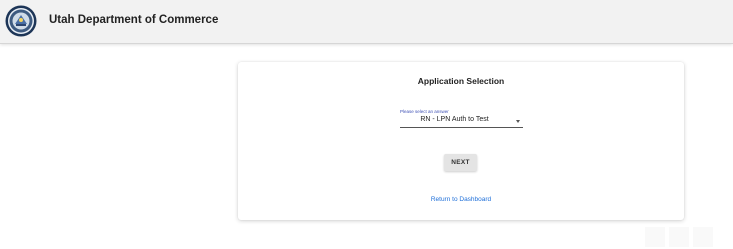  What do you see at coordinates (134, 20) in the screenshot?
I see `header-title: Utah Department of Commerce` at bounding box center [134, 20].